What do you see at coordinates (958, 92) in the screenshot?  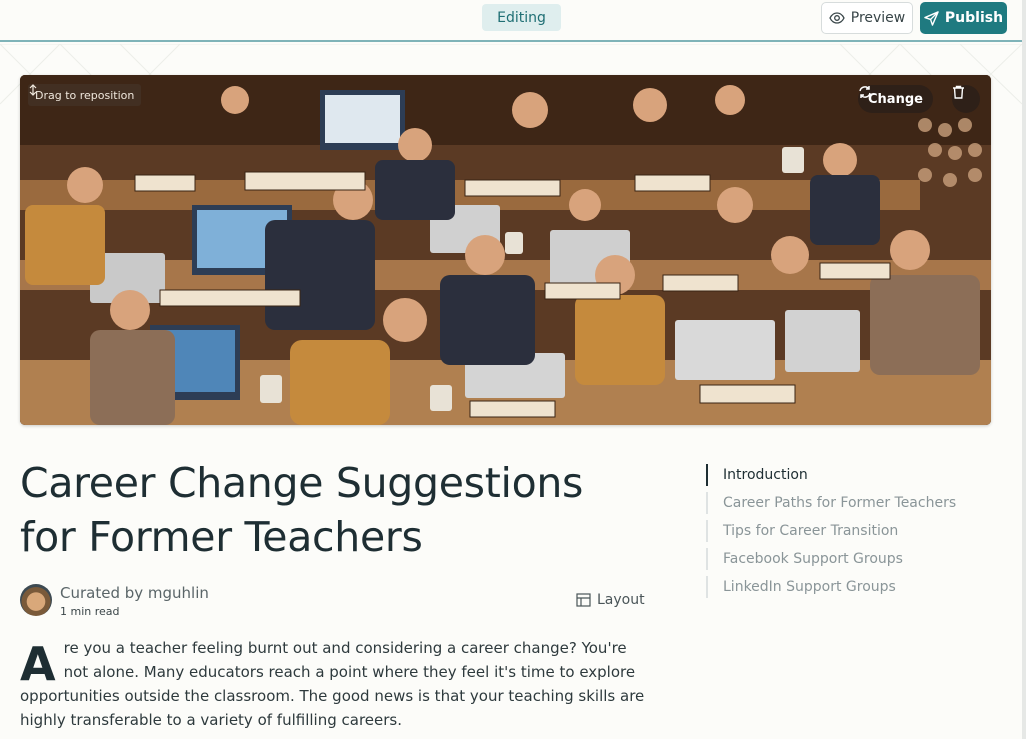 I see `trash-icon` at bounding box center [958, 92].